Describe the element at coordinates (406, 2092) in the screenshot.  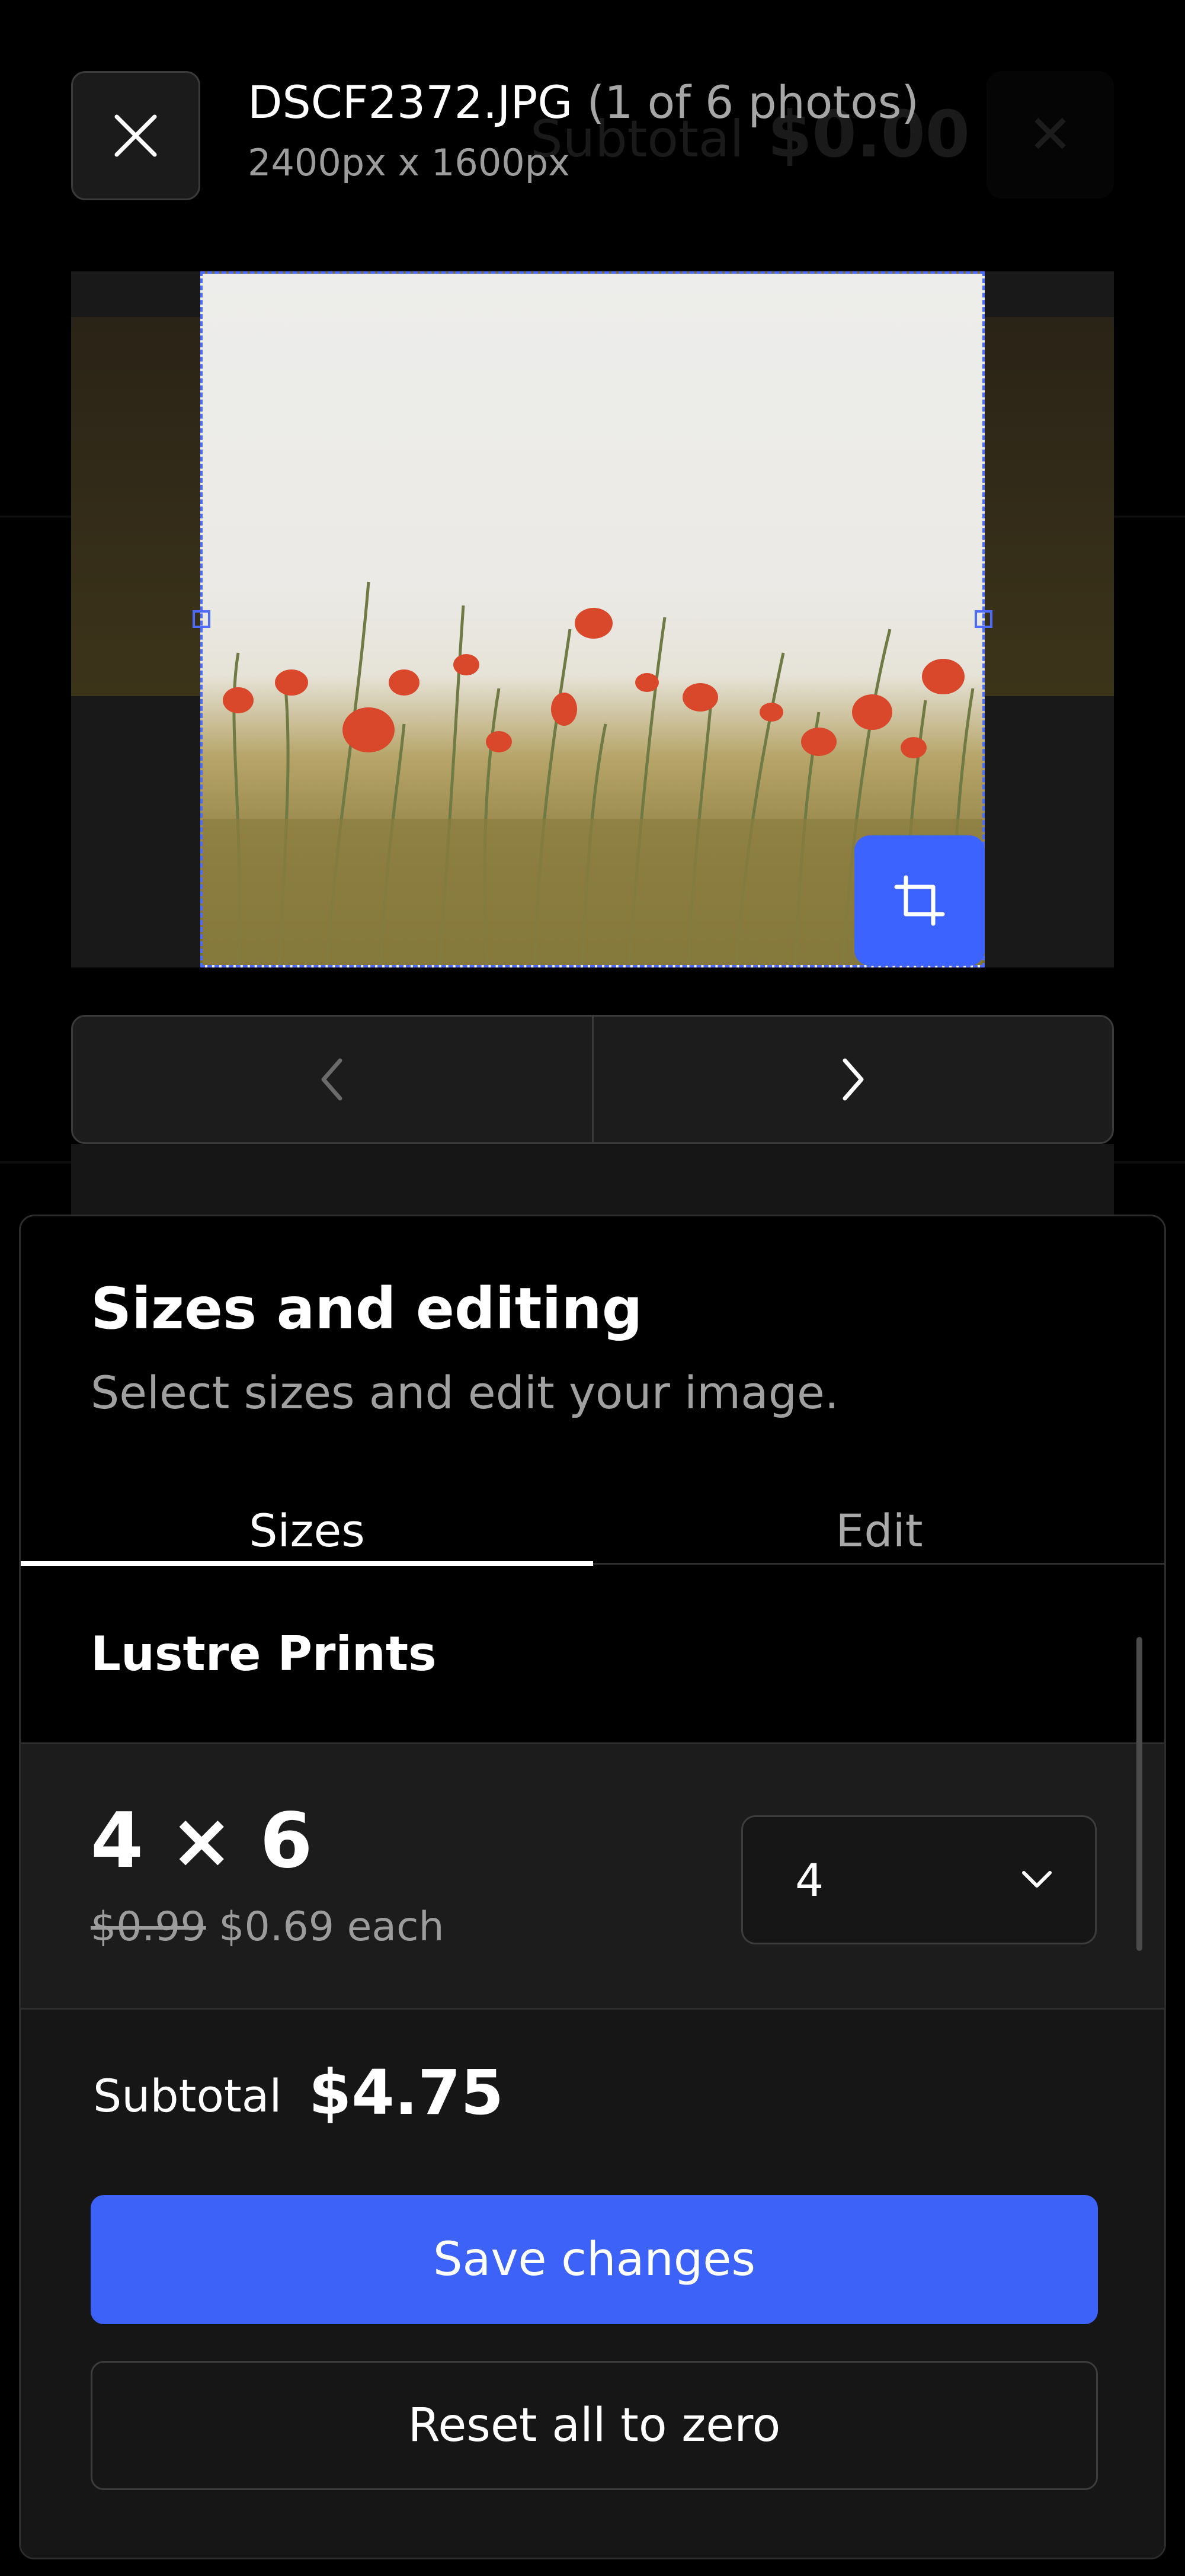
I see `subtotal-value: $4.75` at that location.